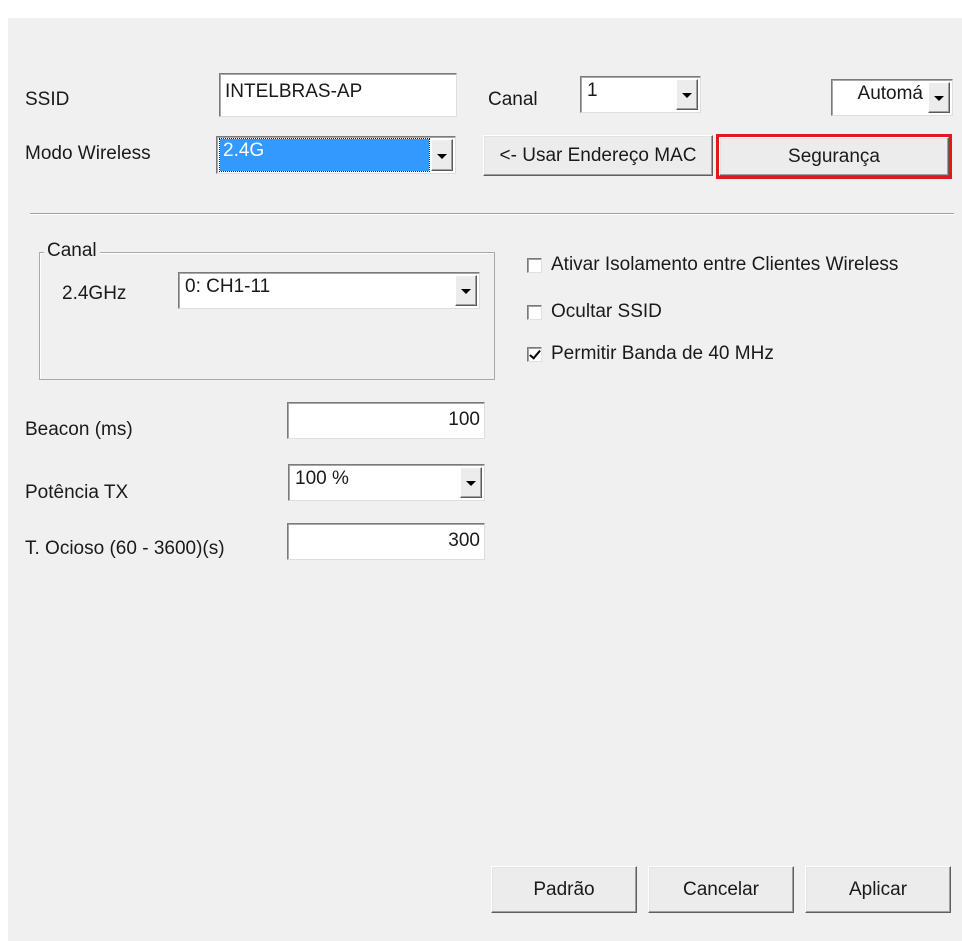 The width and height of the screenshot is (962, 941). Describe the element at coordinates (125, 548) in the screenshot. I see `idle-timeout-label: T. Ocioso (60 - 3600)(s)` at that location.